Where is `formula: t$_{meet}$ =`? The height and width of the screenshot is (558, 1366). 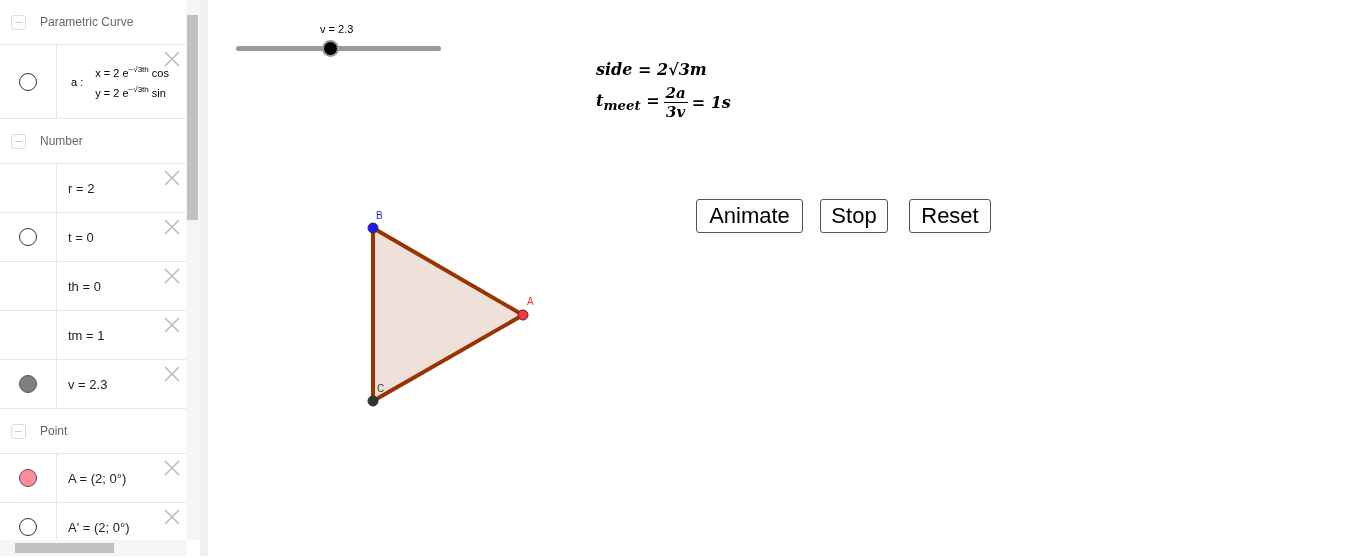 formula: t$_{meet}$ = is located at coordinates (628, 102).